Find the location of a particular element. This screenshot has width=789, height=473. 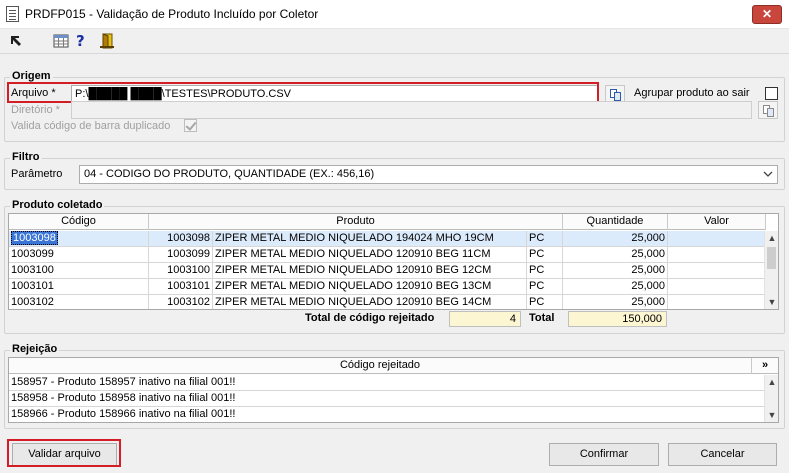

exit-door-icon is located at coordinates (107, 41).